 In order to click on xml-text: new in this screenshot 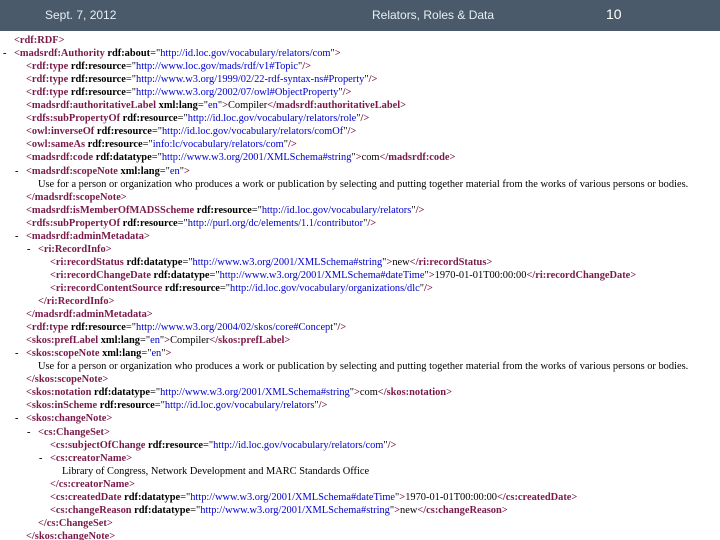, I will do `click(401, 262)`.